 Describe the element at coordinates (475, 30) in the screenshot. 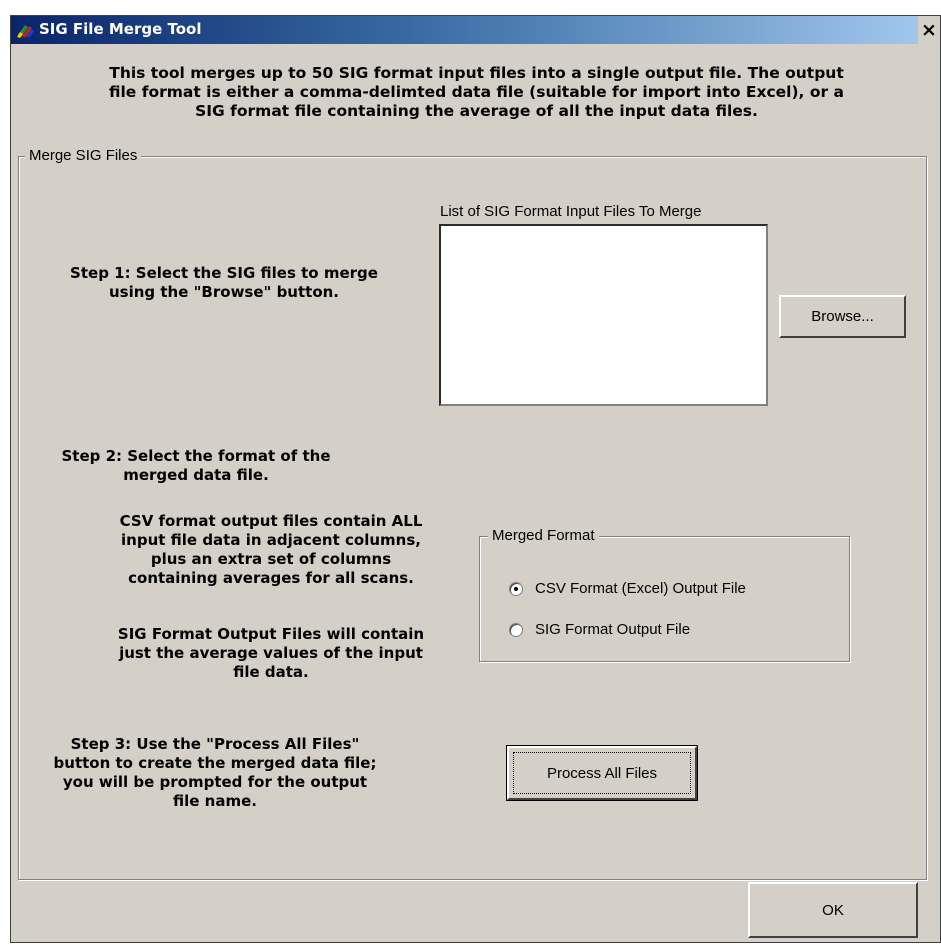

I see `title-bar: SIG File Merge Tool ×` at that location.